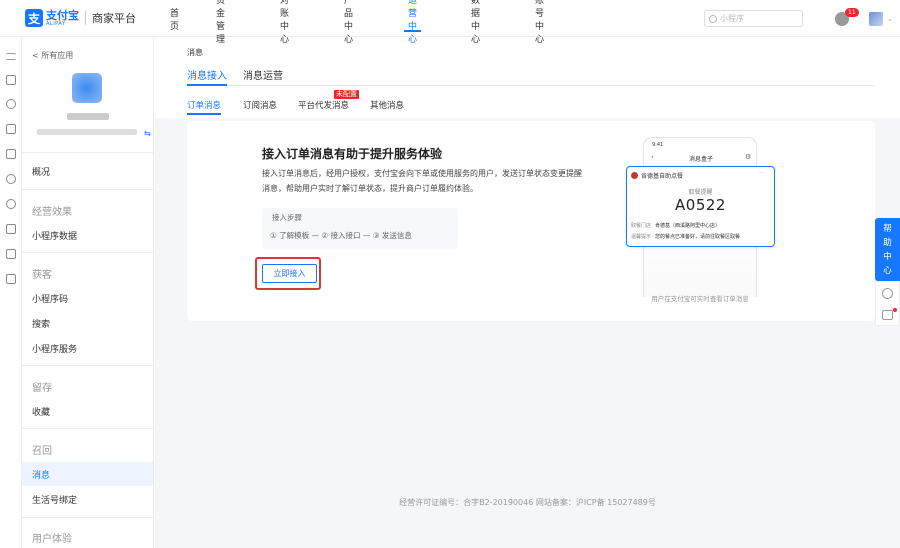 Image resolution: width=900 pixels, height=548 pixels. I want to click on access-steps: 接入步骤 ① 了解模板 — ② 接入接口 — ③ 发送信息, so click(360, 228).